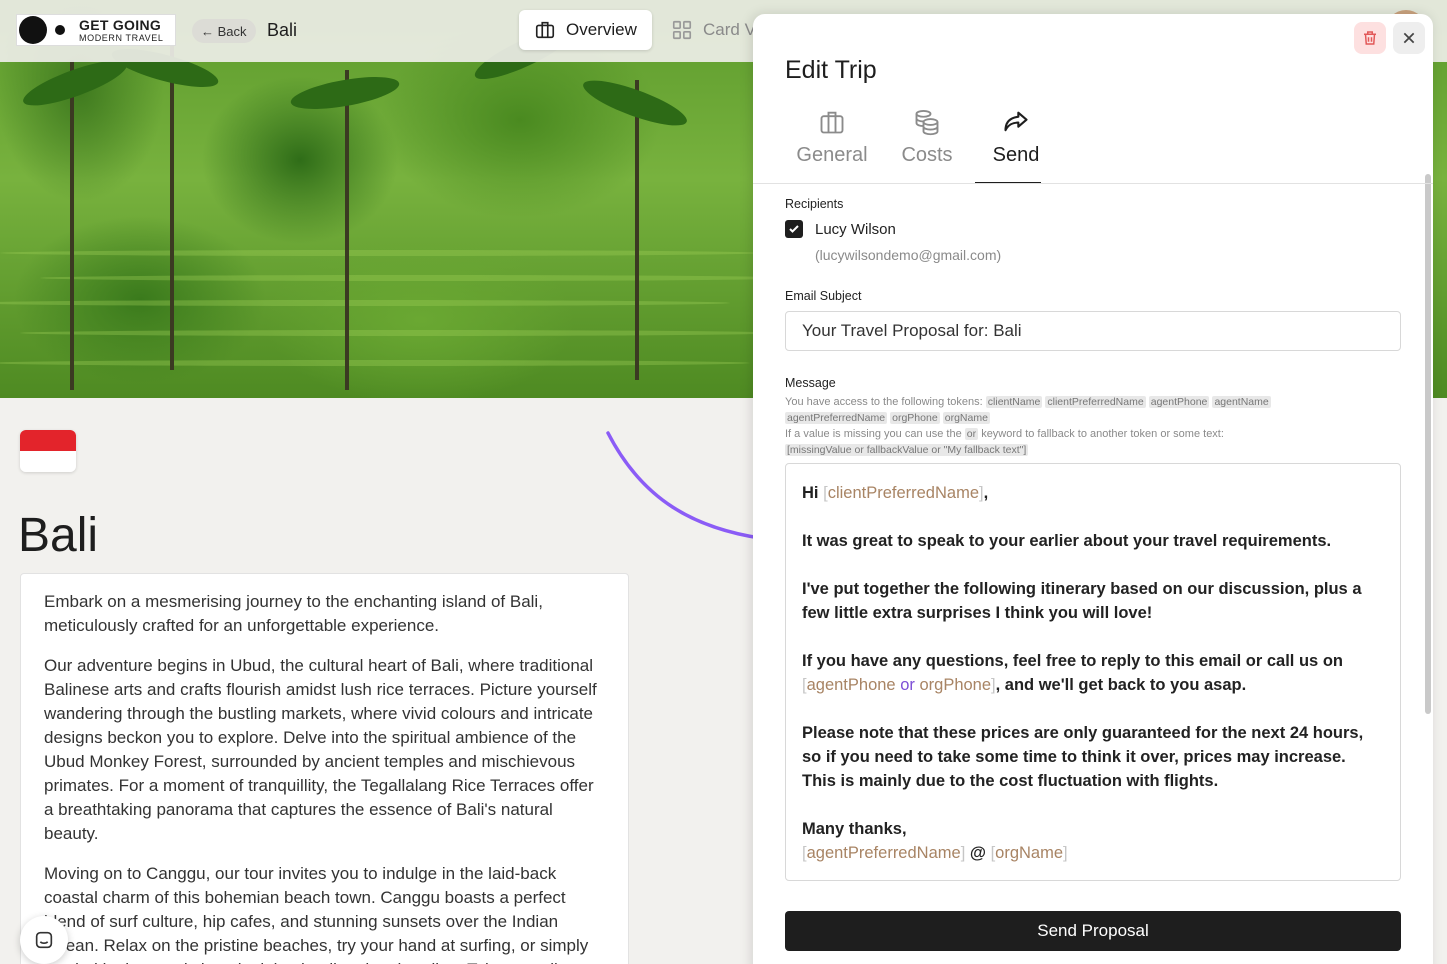 This screenshot has height=964, width=1447. Describe the element at coordinates (884, 402) in the screenshot. I see `tokens-hint-text: You have access to the following tokens:` at that location.